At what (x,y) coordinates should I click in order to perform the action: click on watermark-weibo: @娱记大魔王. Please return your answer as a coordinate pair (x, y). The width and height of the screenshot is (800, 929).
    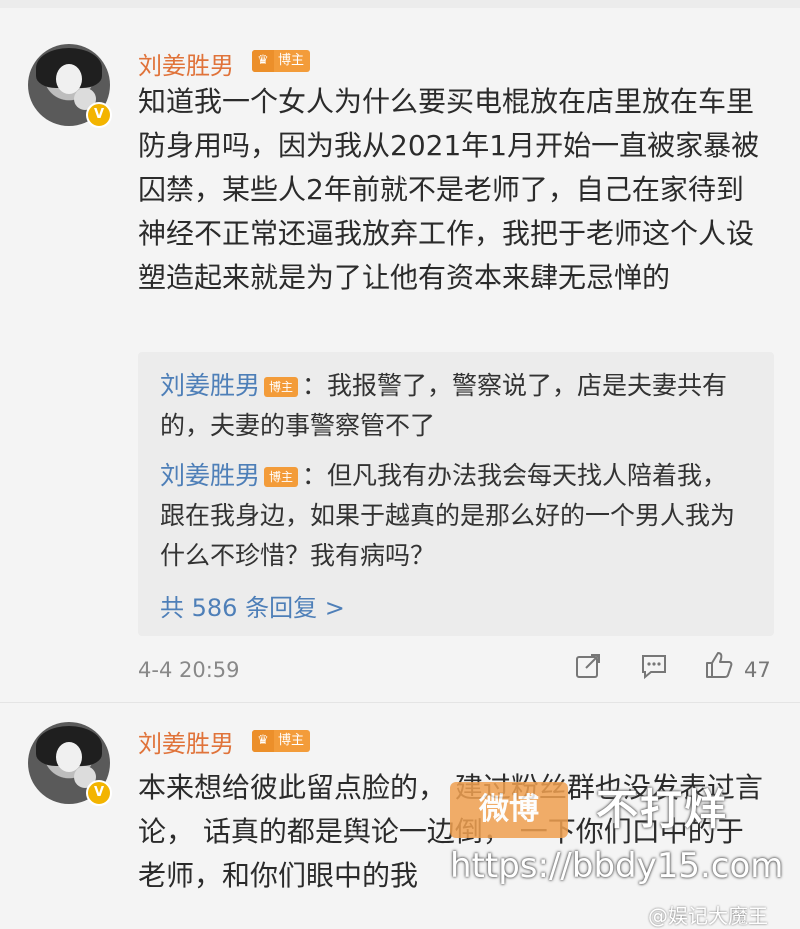
    Looking at the image, I should click on (708, 916).